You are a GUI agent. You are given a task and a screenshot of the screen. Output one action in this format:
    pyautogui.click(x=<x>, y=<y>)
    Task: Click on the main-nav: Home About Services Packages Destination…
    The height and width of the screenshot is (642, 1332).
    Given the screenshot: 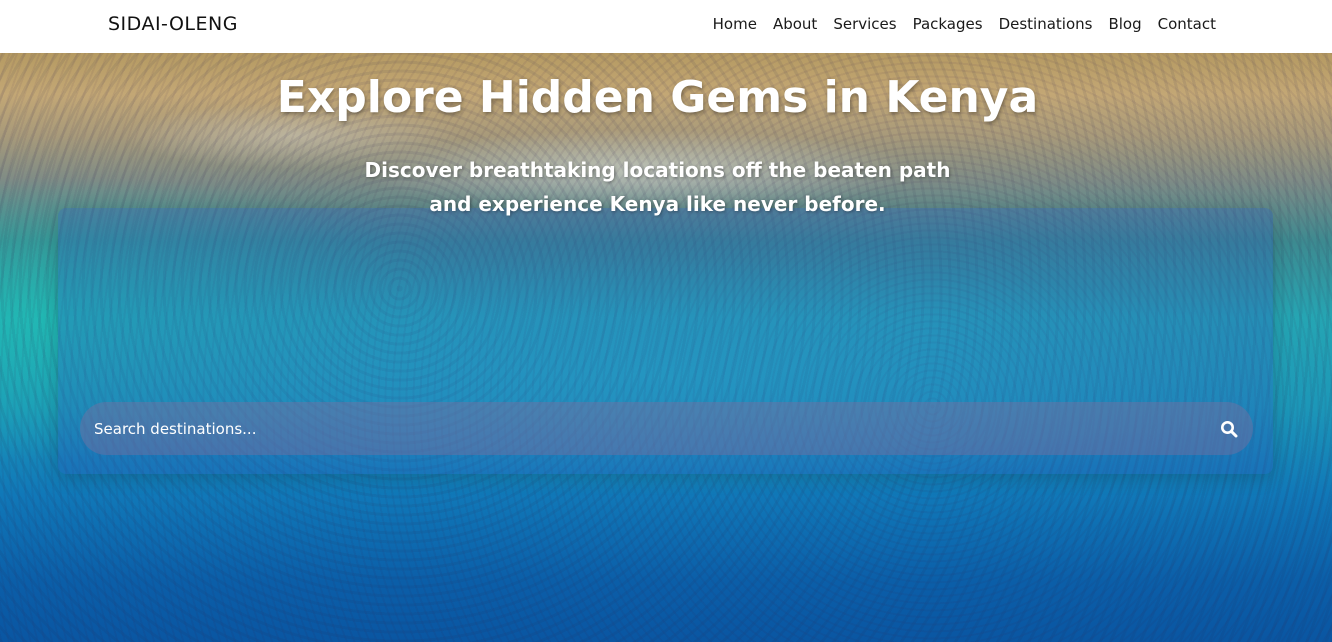 What is the action you would take?
    pyautogui.click(x=964, y=24)
    